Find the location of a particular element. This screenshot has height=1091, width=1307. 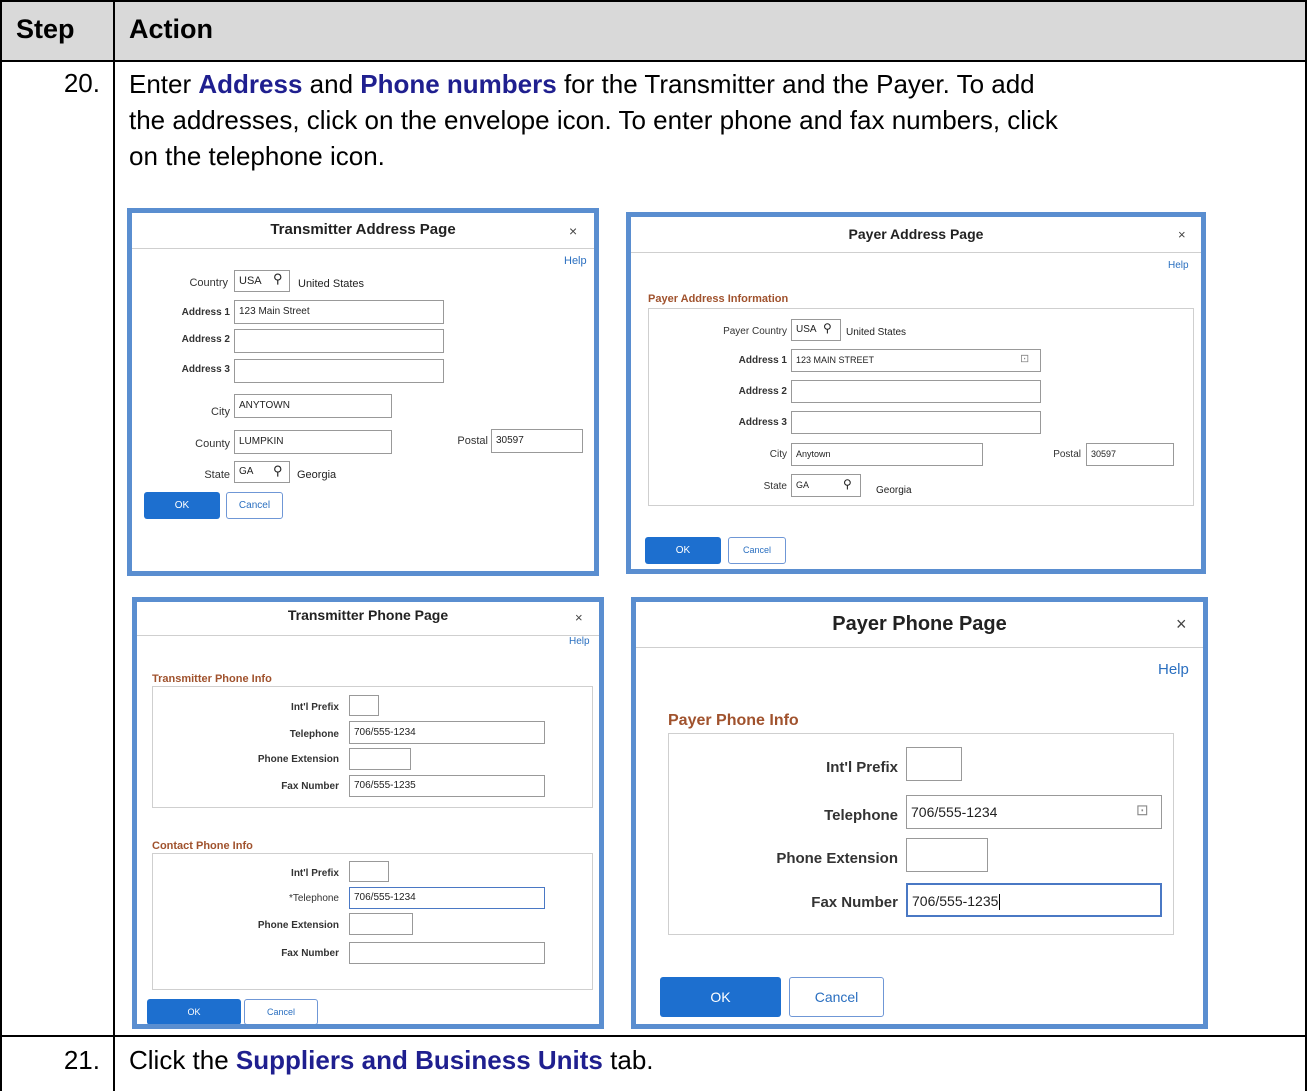

table-border-left is located at coordinates (1, 545).